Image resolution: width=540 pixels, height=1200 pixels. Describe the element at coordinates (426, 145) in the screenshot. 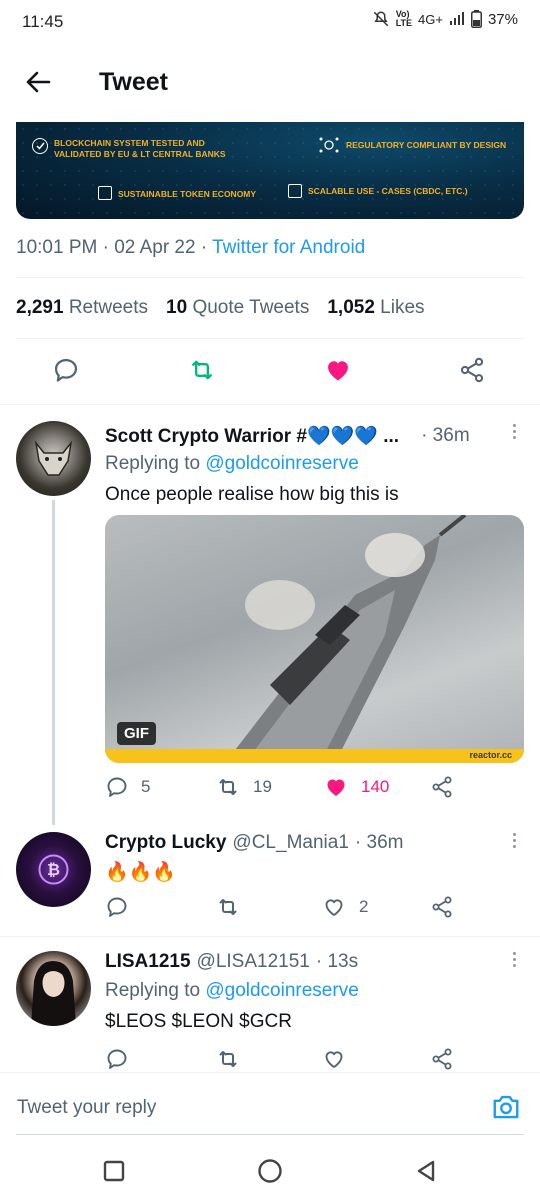

I see `banner-item-label: REGULATORY COMPLIANT BY DESIGN` at that location.